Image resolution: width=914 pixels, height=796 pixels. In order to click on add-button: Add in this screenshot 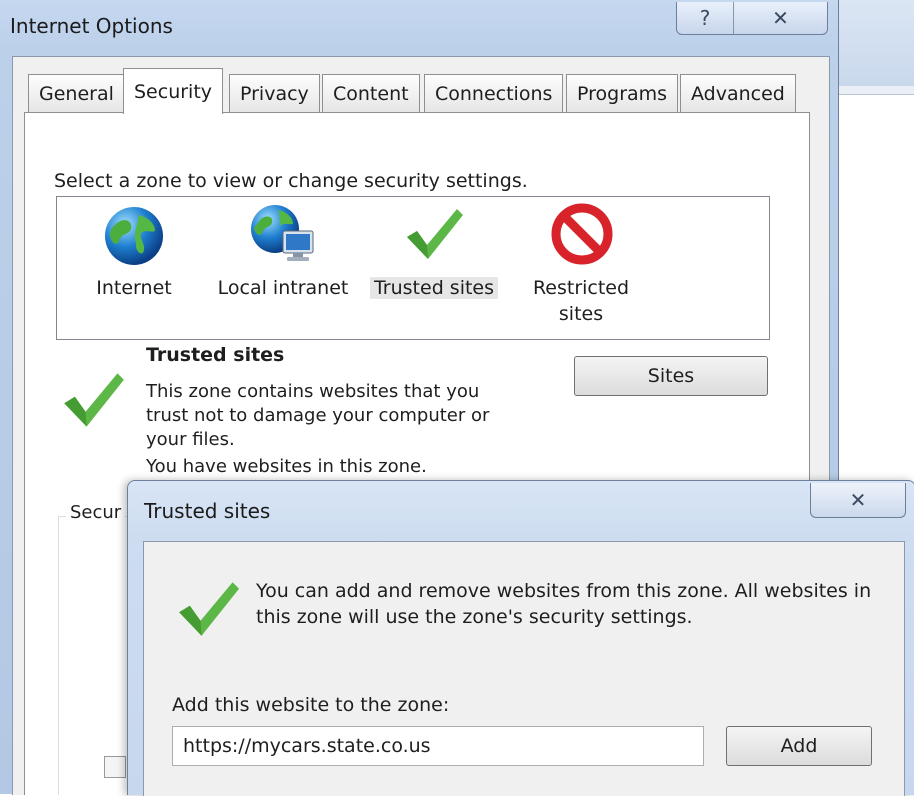, I will do `click(799, 746)`.